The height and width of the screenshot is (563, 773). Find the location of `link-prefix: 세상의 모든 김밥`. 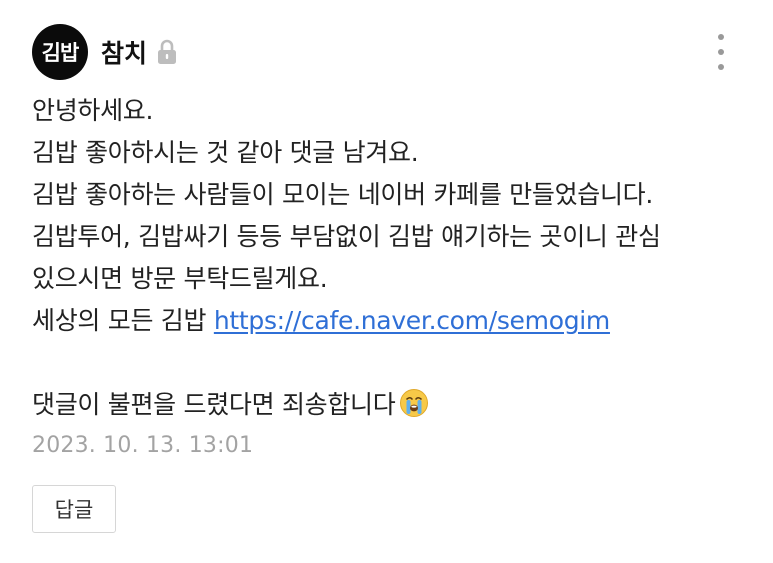

link-prefix: 세상의 모든 김밥 is located at coordinates (123, 320).